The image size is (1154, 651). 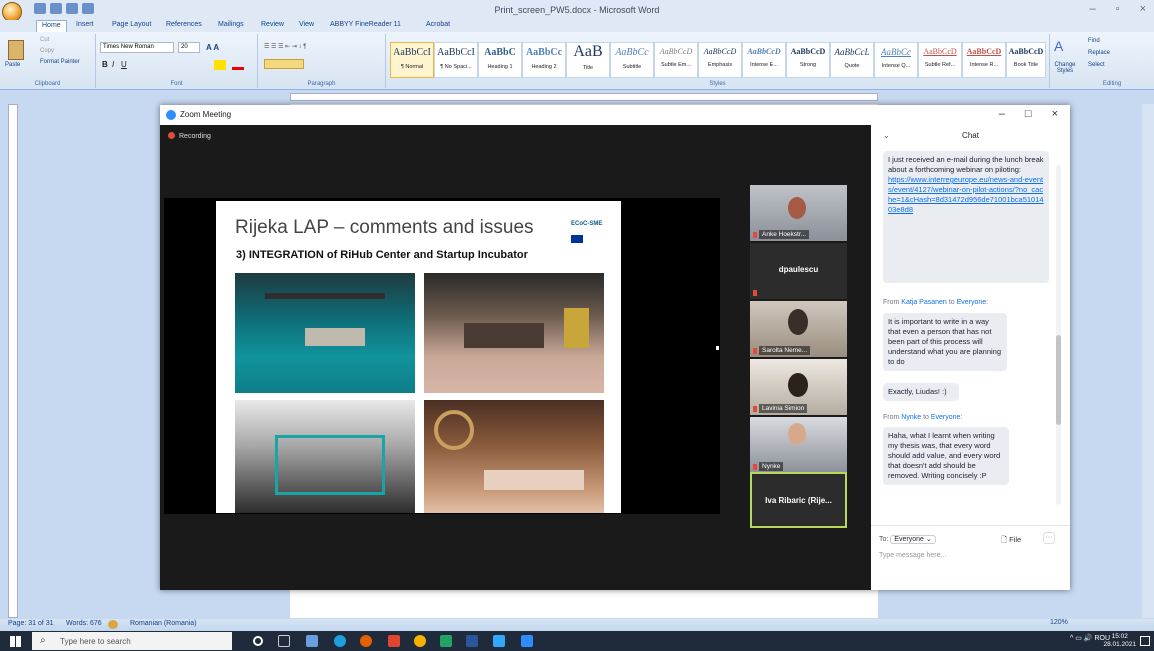 What do you see at coordinates (340, 641) in the screenshot?
I see `edge-icon` at bounding box center [340, 641].